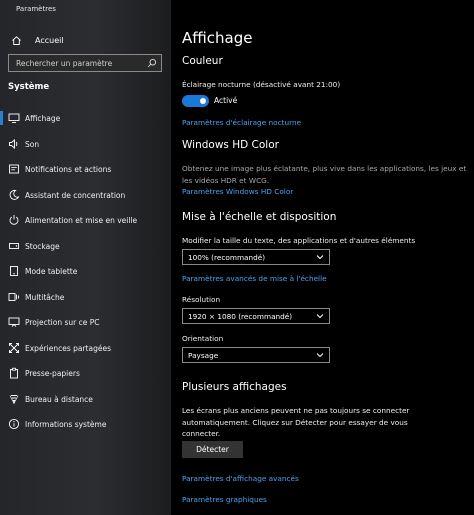 This screenshot has width=474, height=515. I want to click on notification-icon, so click(14, 169).